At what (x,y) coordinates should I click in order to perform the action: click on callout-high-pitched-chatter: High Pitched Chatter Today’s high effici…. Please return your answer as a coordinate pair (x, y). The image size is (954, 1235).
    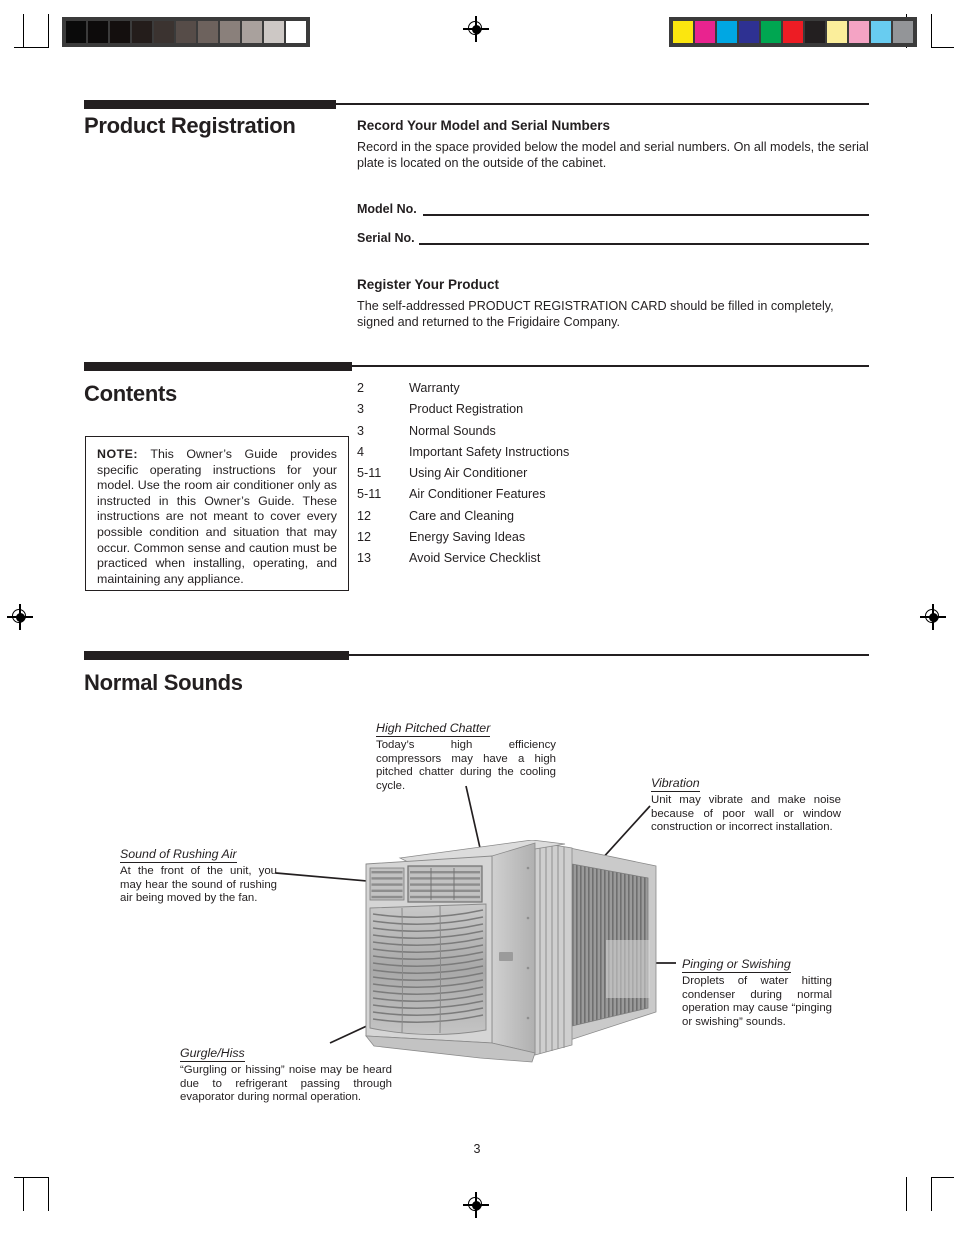
    Looking at the image, I should click on (466, 756).